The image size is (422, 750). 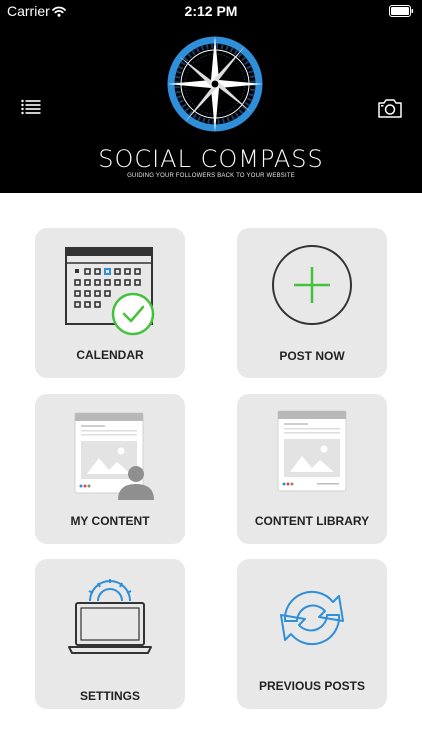 What do you see at coordinates (109, 696) in the screenshot?
I see `settings-label: SETTINGS` at bounding box center [109, 696].